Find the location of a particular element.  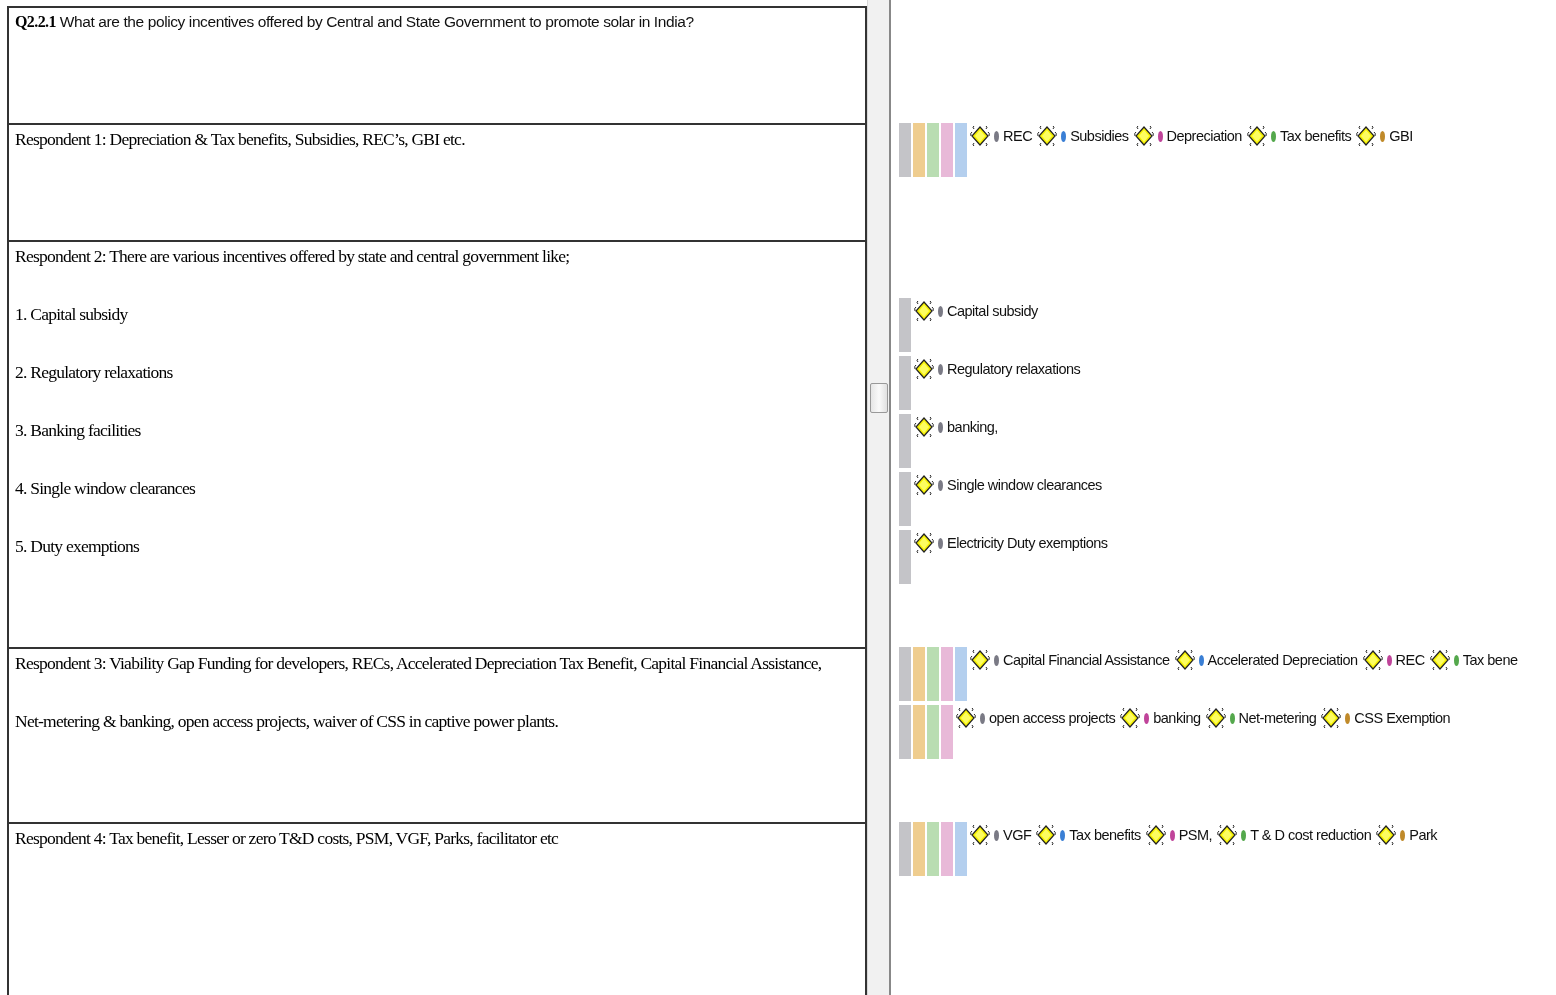

response-text: 5. Duty exemptions is located at coordinates (77, 546).